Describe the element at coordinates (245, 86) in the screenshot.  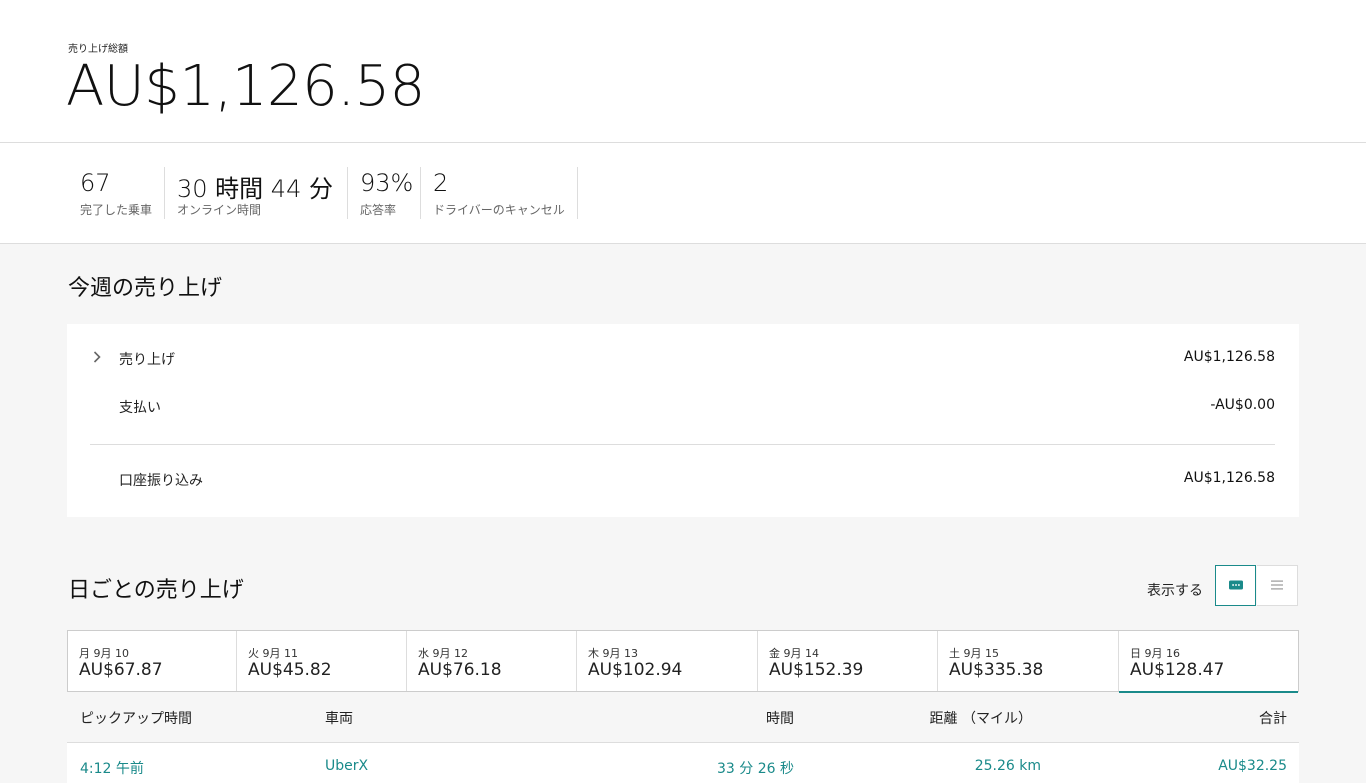
I see `total-earnings-amount: AU$1,126.58` at that location.